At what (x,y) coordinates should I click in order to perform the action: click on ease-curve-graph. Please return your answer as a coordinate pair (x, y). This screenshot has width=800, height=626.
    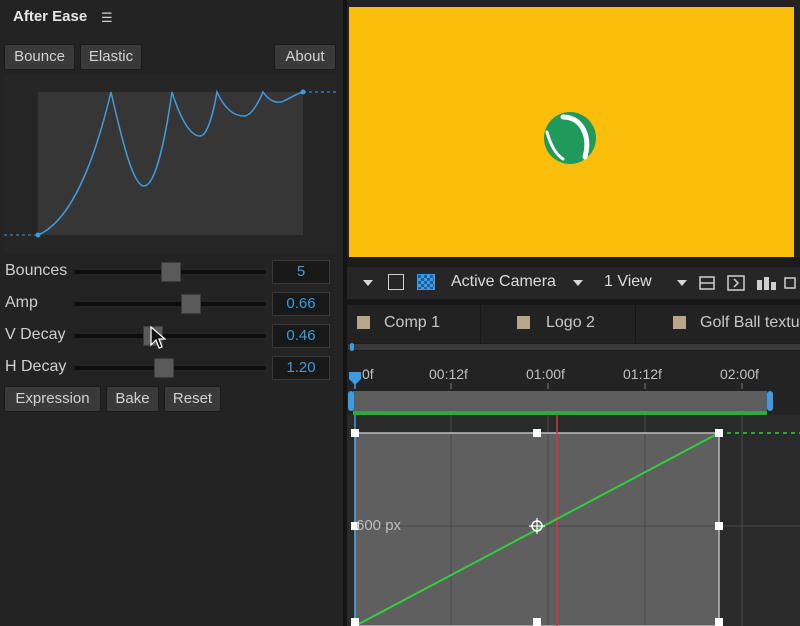
    Looking at the image, I should click on (170, 163).